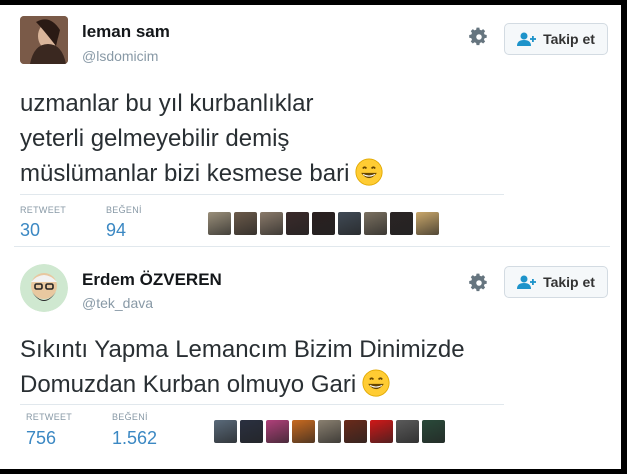 Image resolution: width=627 pixels, height=474 pixels. I want to click on tweet-text-line: Sıkıntı Yapma Lemancım Bizim Dinimizde, so click(242, 349).